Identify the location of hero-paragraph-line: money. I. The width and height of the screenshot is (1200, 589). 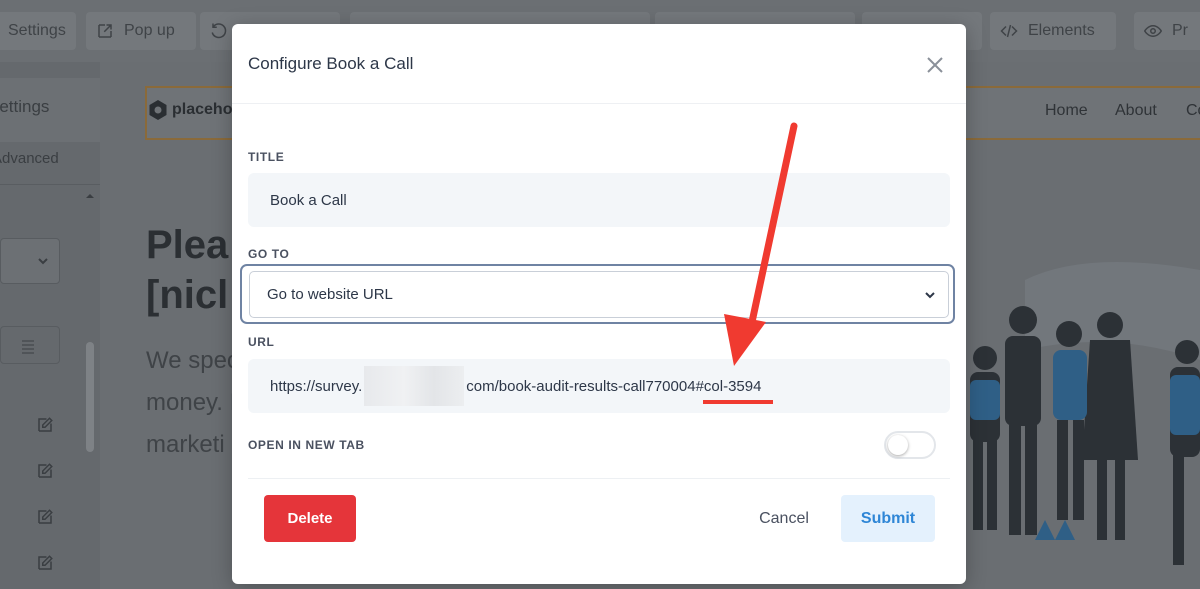
(191, 402).